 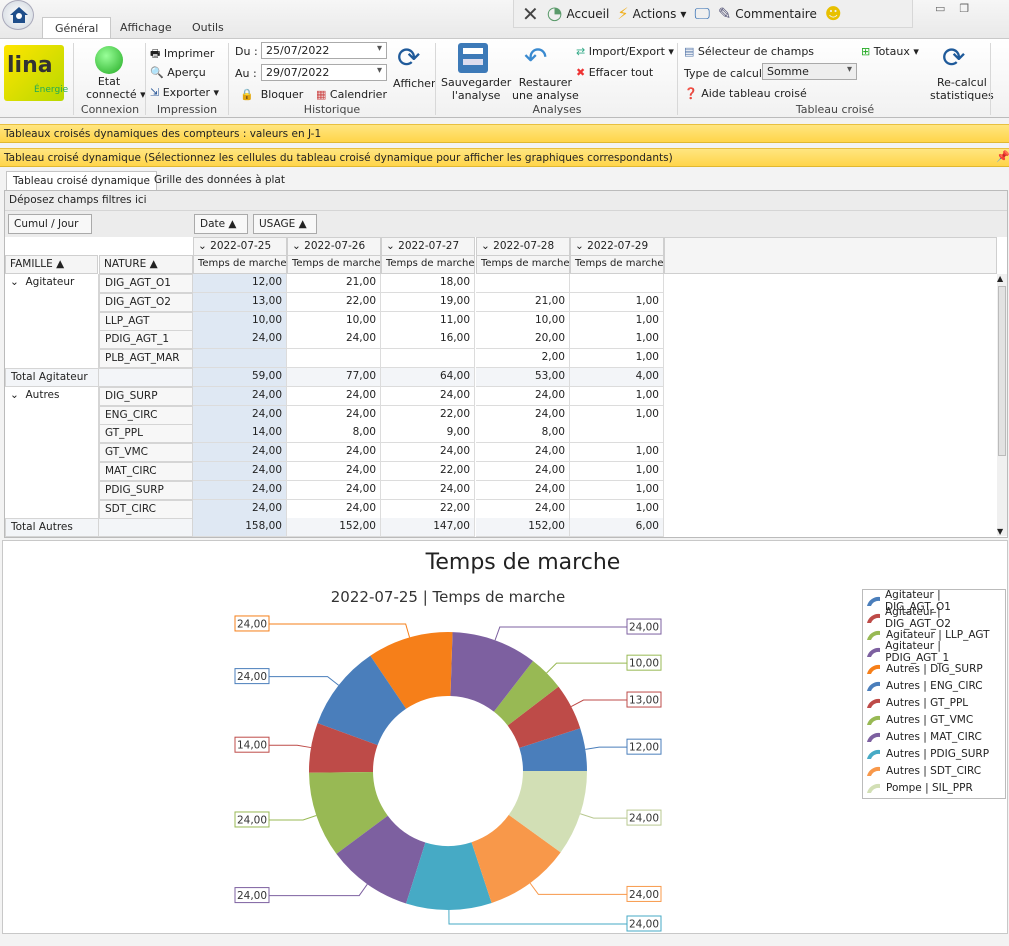 What do you see at coordinates (614, 72) in the screenshot?
I see `effacer-tout-button: ✖ Effacer tout` at bounding box center [614, 72].